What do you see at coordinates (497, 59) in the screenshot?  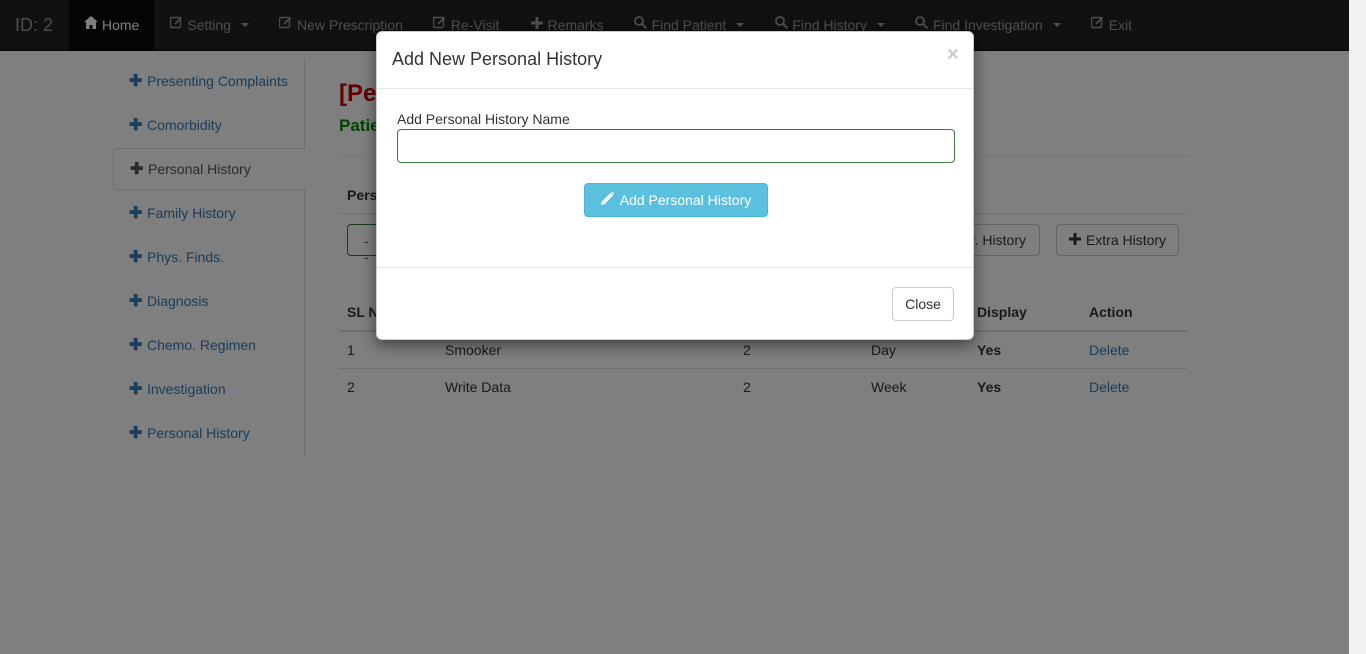 I see `modal-title: Add New Personal History` at bounding box center [497, 59].